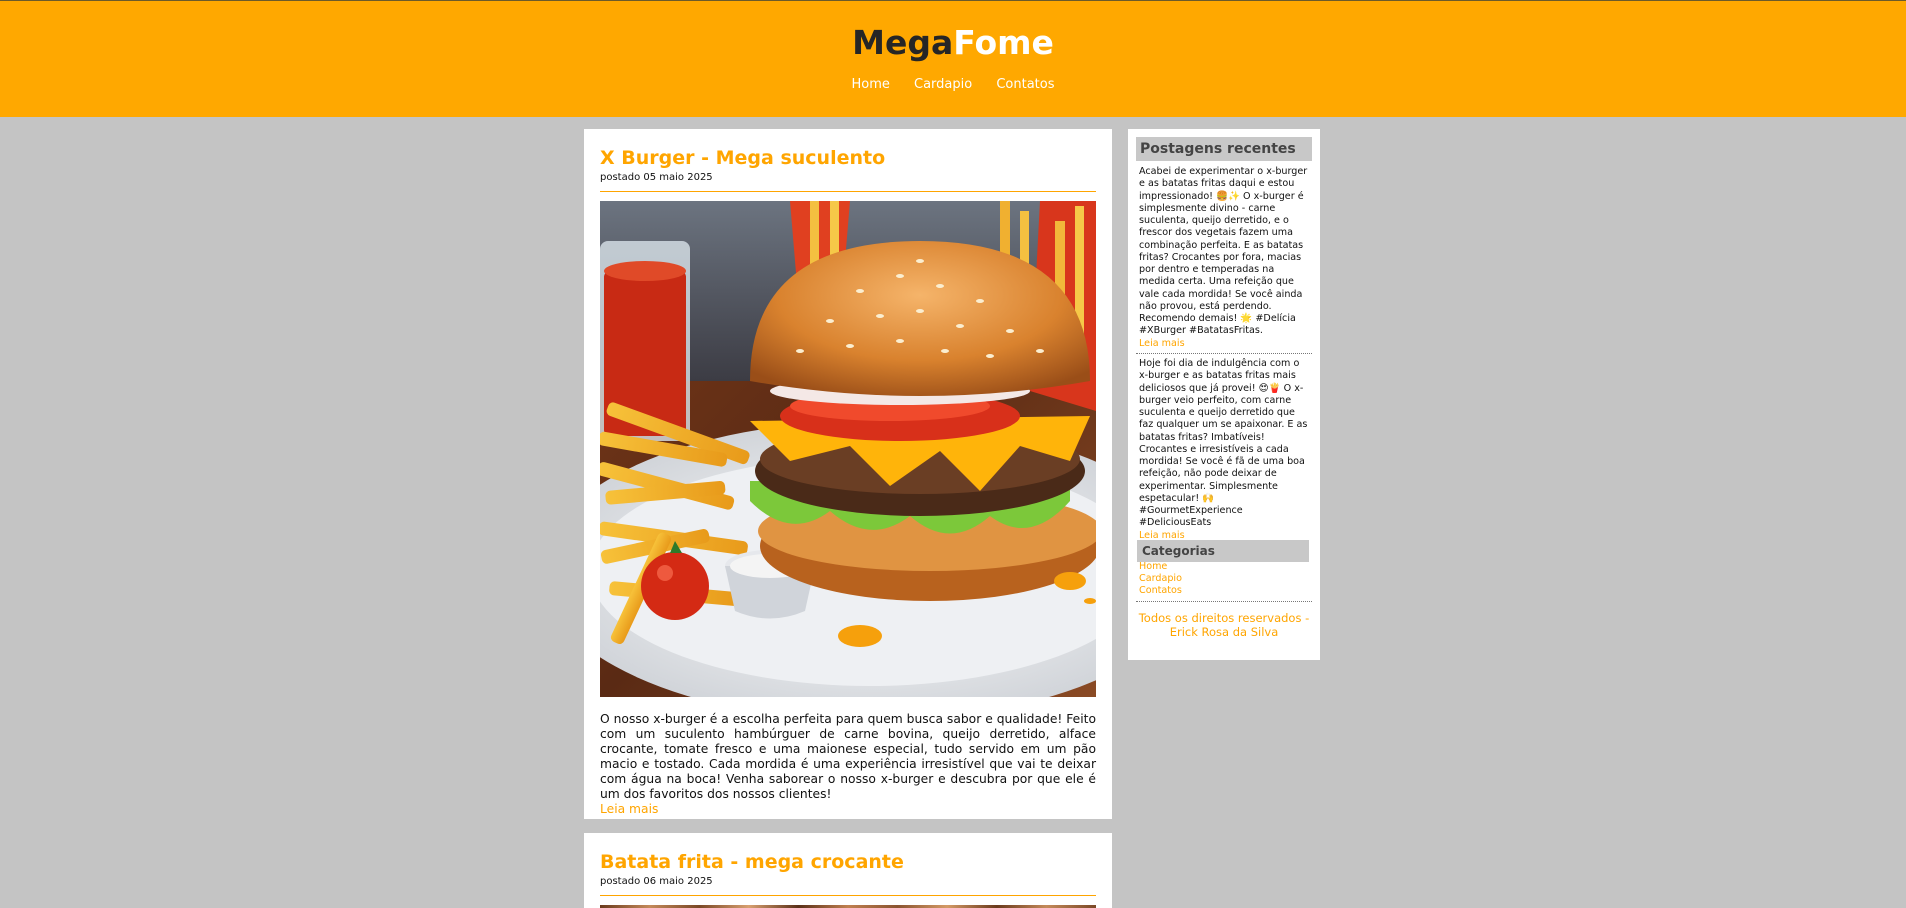 Image resolution: width=1906 pixels, height=908 pixels. Describe the element at coordinates (742, 158) in the screenshot. I see `post-title: X Burger - Mega suculento` at that location.